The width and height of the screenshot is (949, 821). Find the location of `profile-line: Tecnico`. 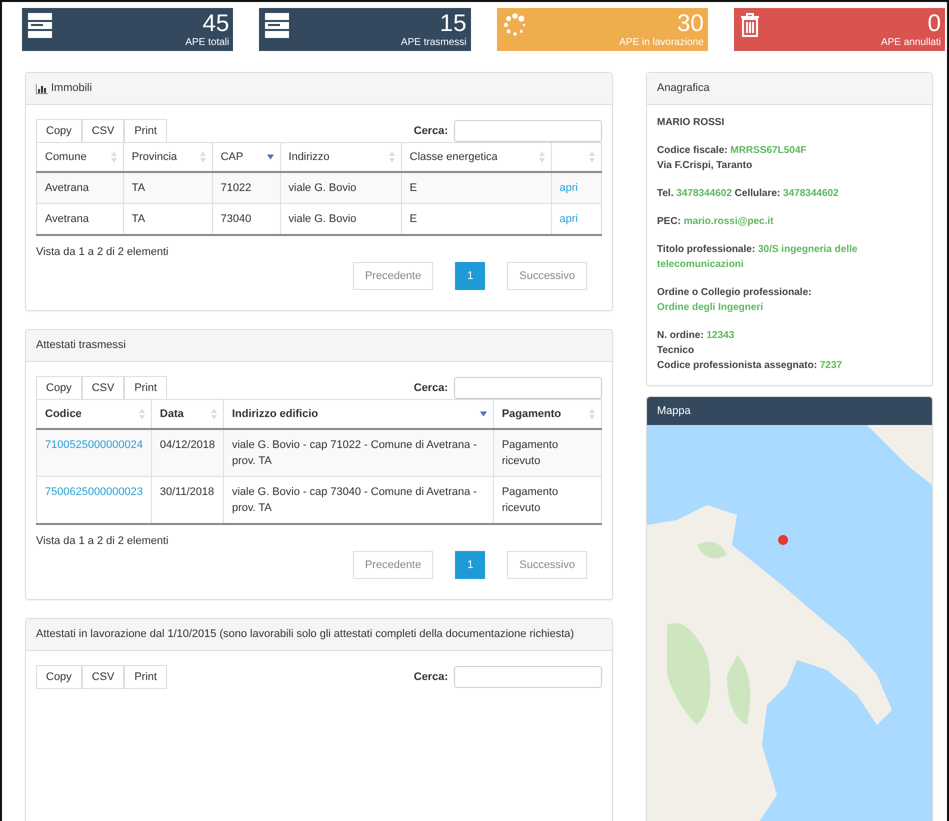

profile-line: Tecnico is located at coordinates (676, 351).